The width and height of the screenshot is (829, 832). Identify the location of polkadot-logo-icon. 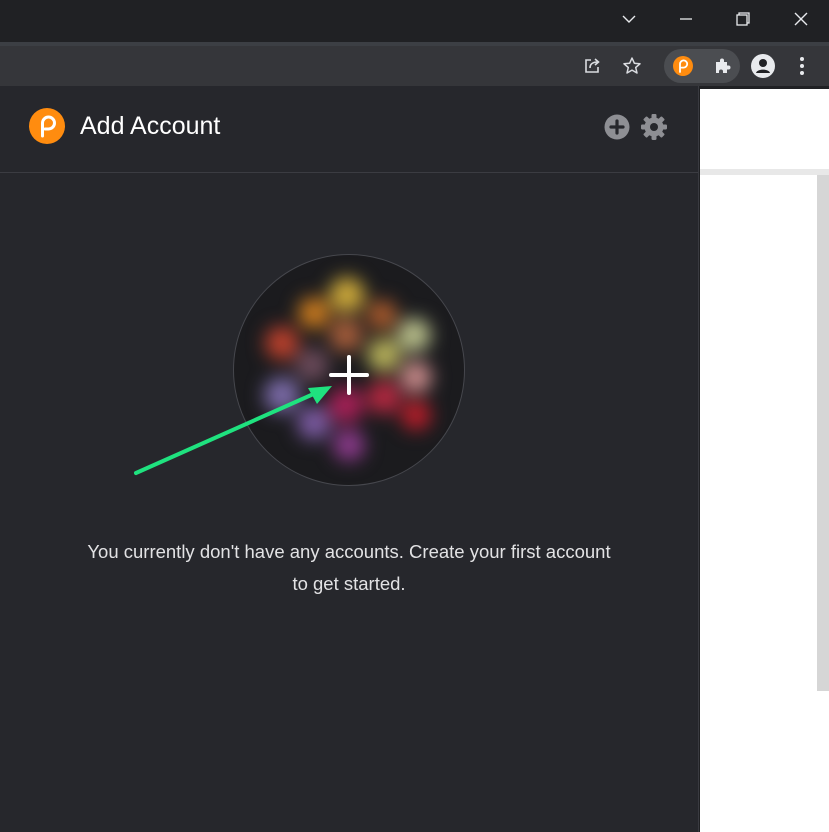
(47, 126).